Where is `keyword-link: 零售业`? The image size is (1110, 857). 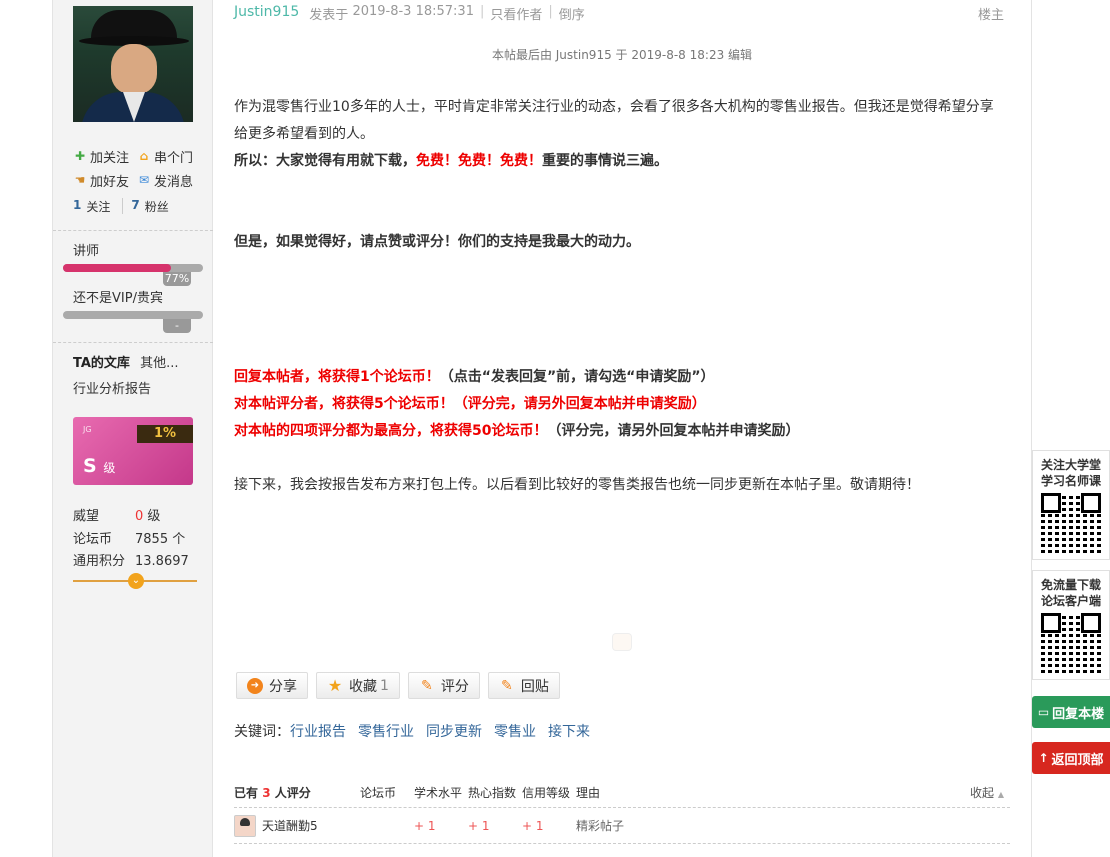
keyword-link: 零售业 is located at coordinates (515, 731).